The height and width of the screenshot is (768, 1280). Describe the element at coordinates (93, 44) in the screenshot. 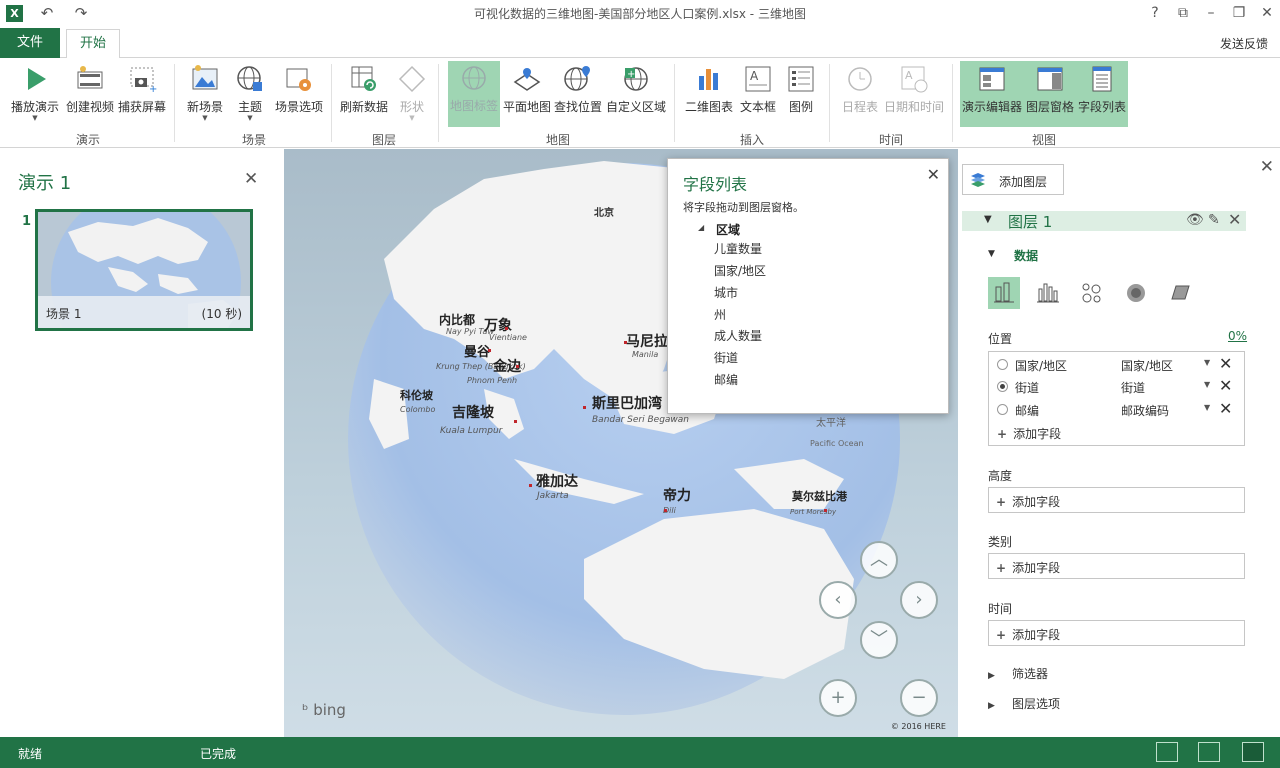

I see `tab-home: 开始` at that location.